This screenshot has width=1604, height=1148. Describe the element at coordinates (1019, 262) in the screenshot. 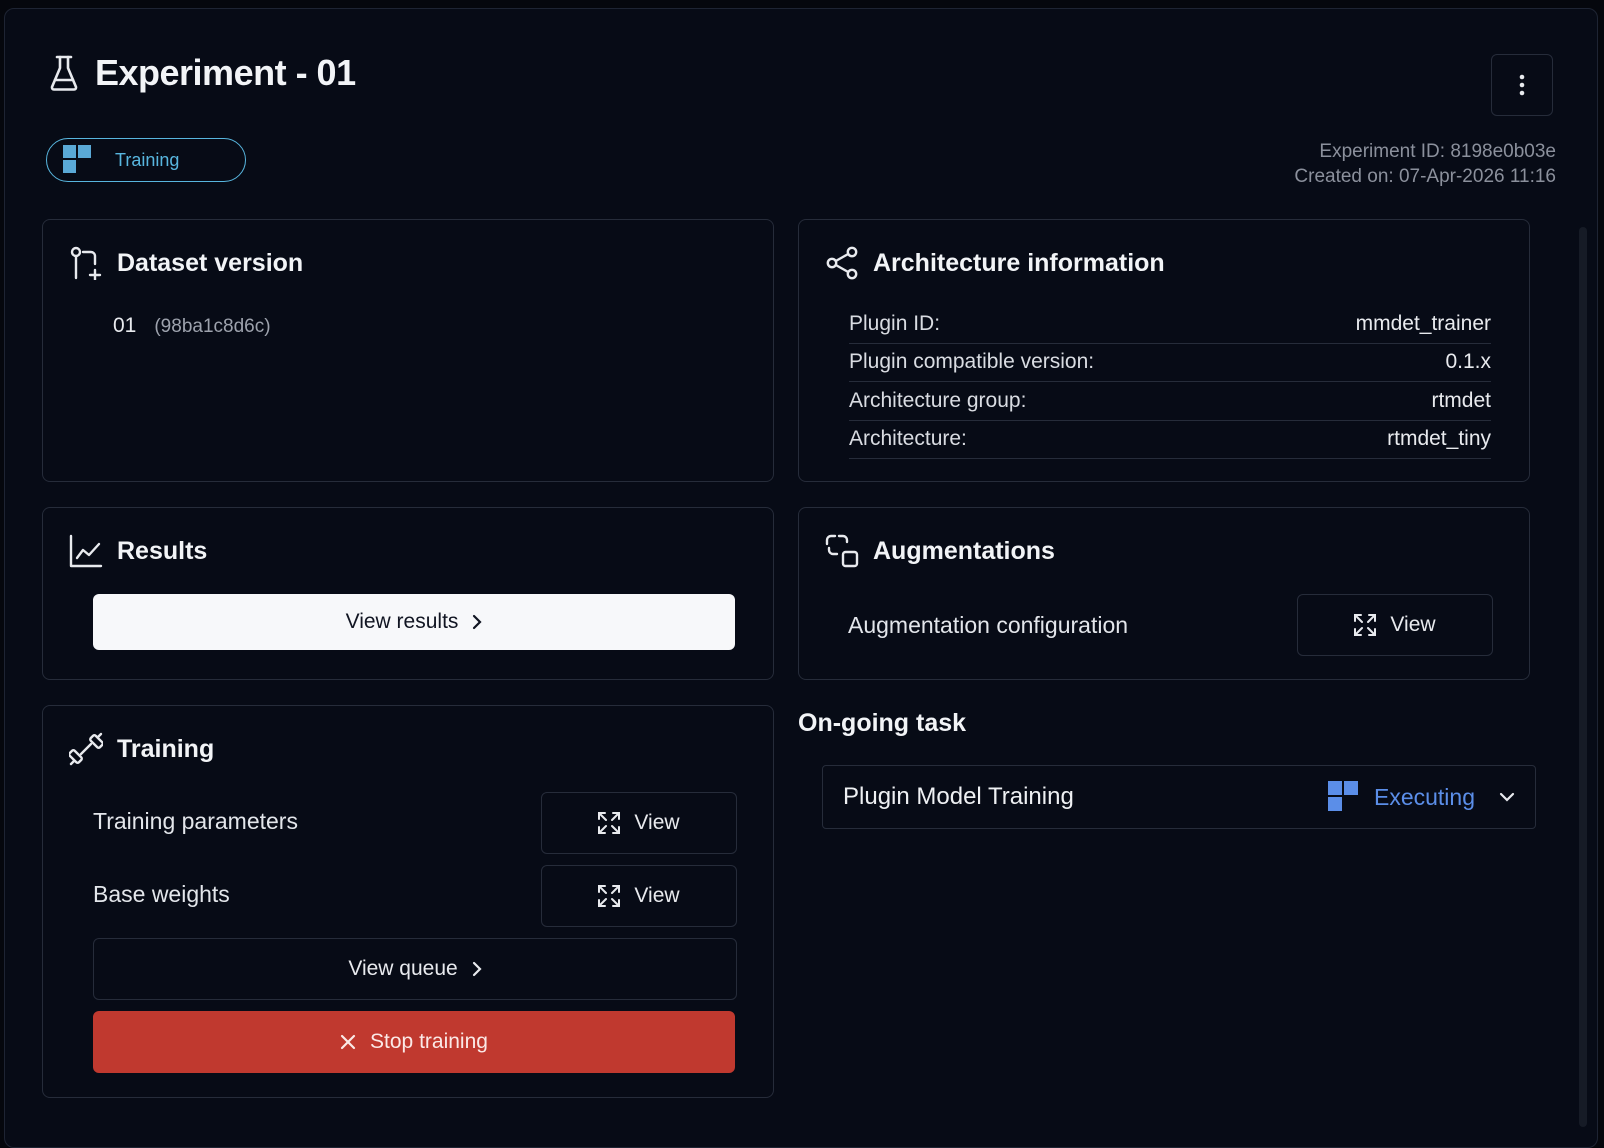

I see `card-title: Architecture information` at that location.